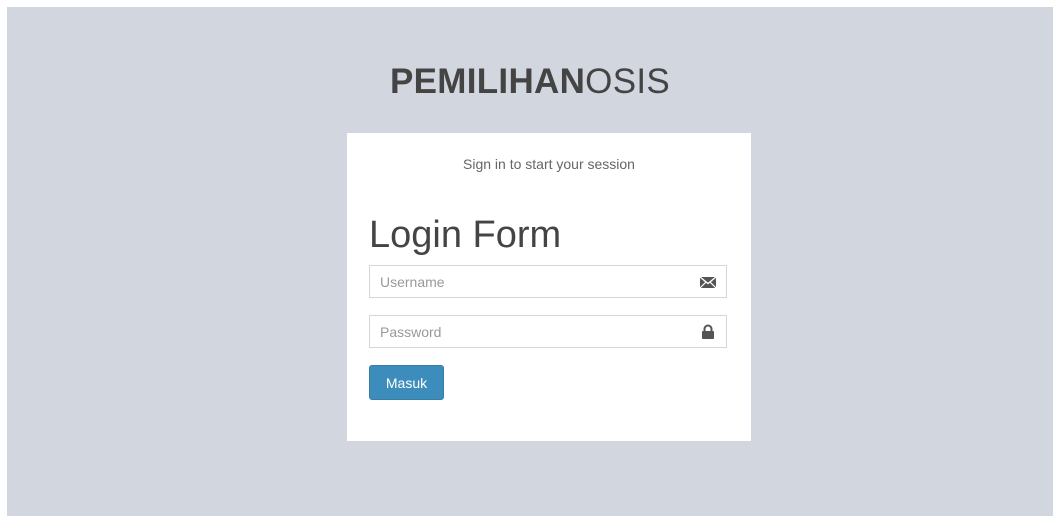 The image size is (1055, 516). I want to click on password-field-group, so click(548, 331).